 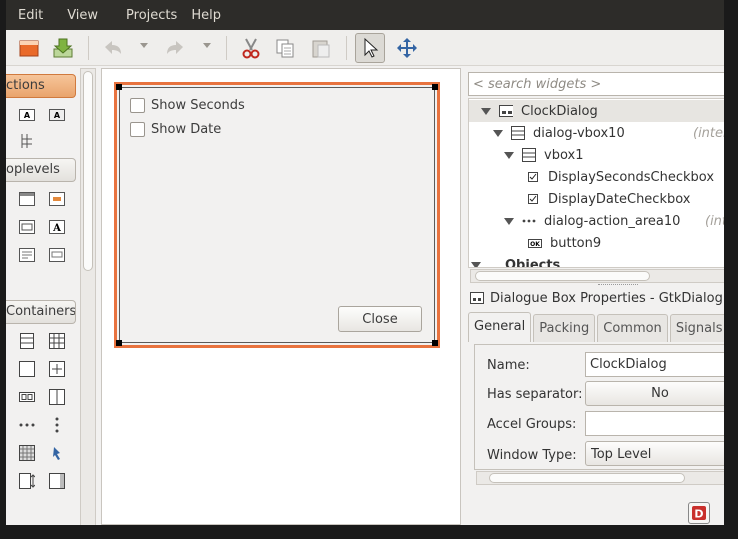 I want to click on menu-projects: Projects, so click(x=145, y=16).